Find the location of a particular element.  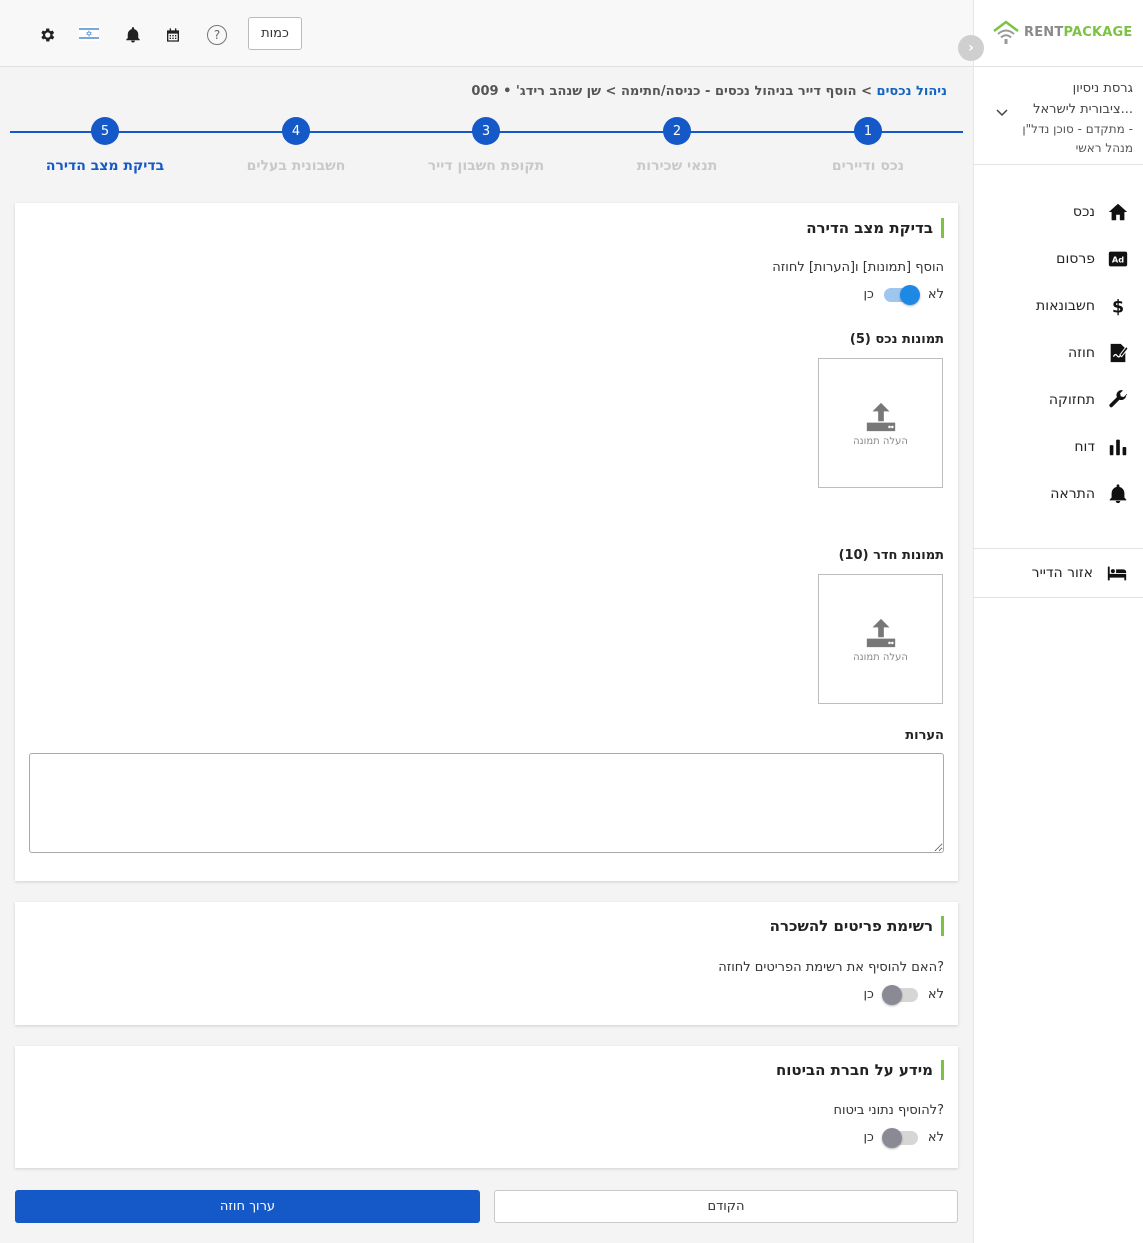

dollar-icon: $ is located at coordinates (1118, 307).